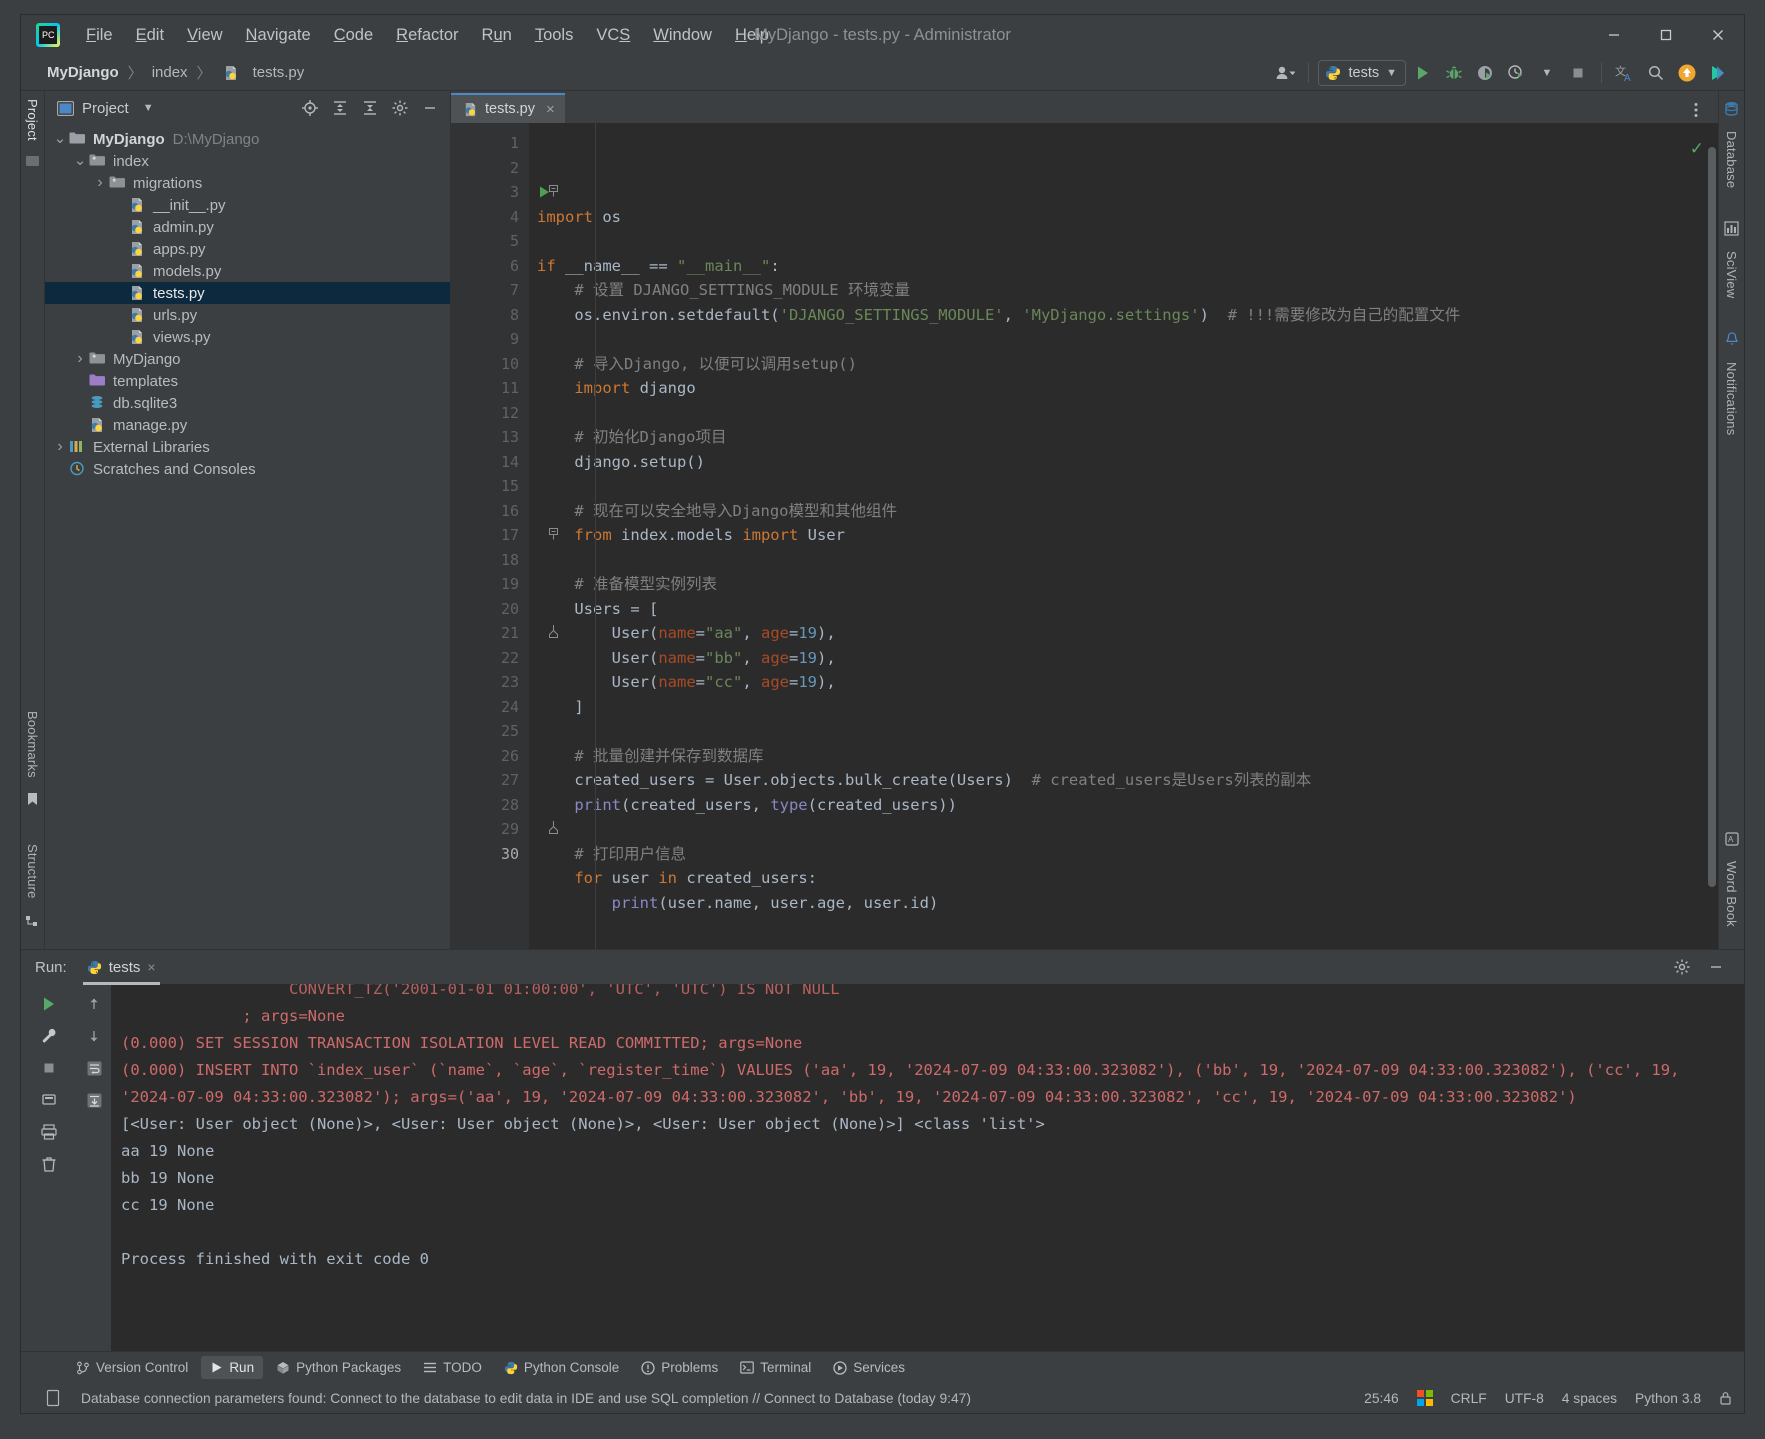 Image resolution: width=1765 pixels, height=1439 pixels. What do you see at coordinates (164, 72) in the screenshot?
I see `breadcrumb: MyDjango 〉 index 〉 tests.py` at bounding box center [164, 72].